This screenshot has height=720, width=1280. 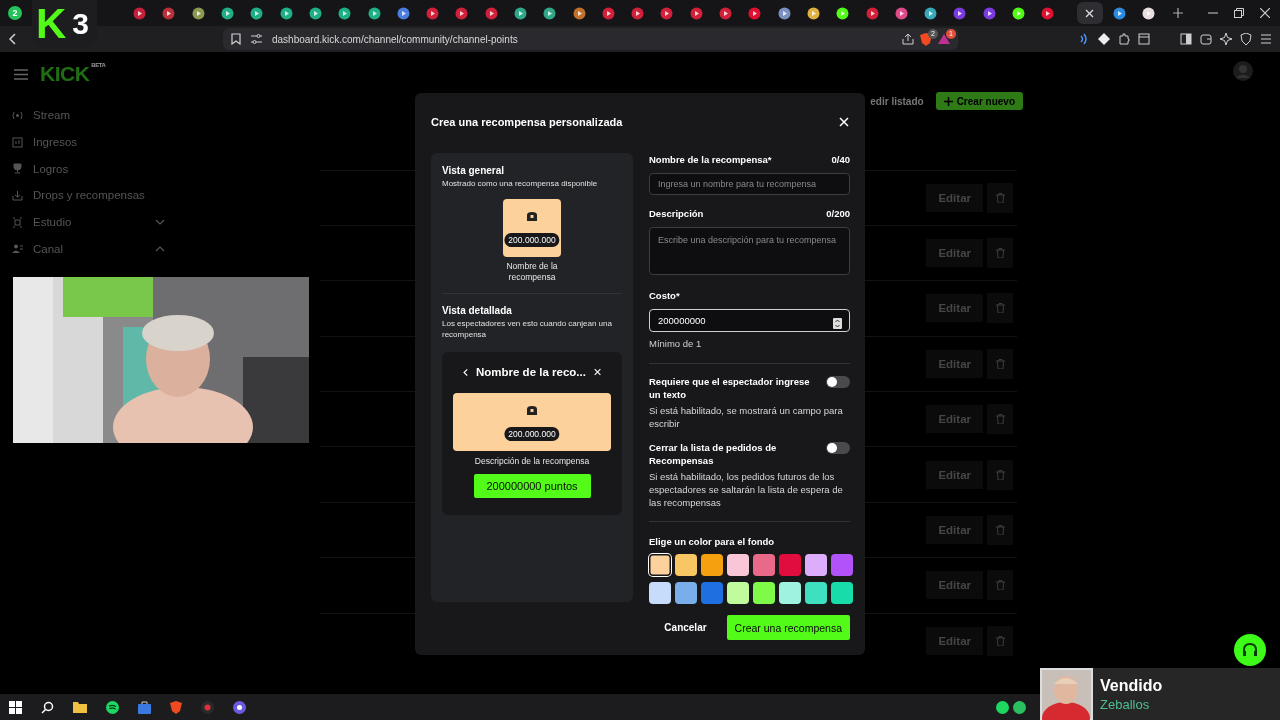 What do you see at coordinates (144, 707) in the screenshot?
I see `bag-icon` at bounding box center [144, 707].